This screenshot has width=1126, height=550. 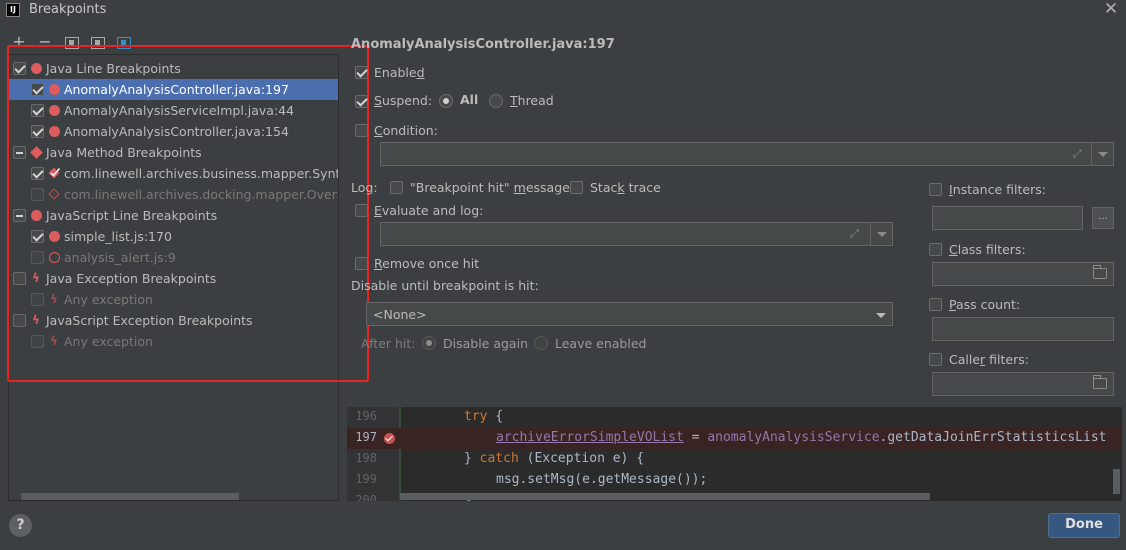 I want to click on class-filters-checkbox, so click(x=935, y=249).